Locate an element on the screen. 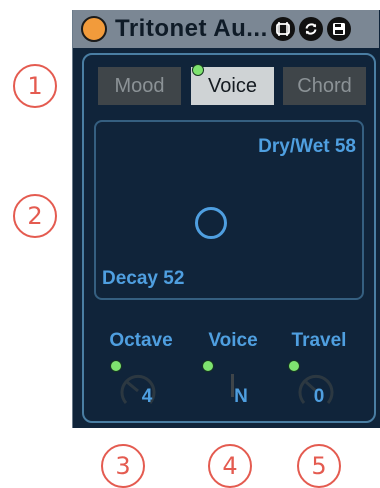  tab-voice: Voice is located at coordinates (232, 86).